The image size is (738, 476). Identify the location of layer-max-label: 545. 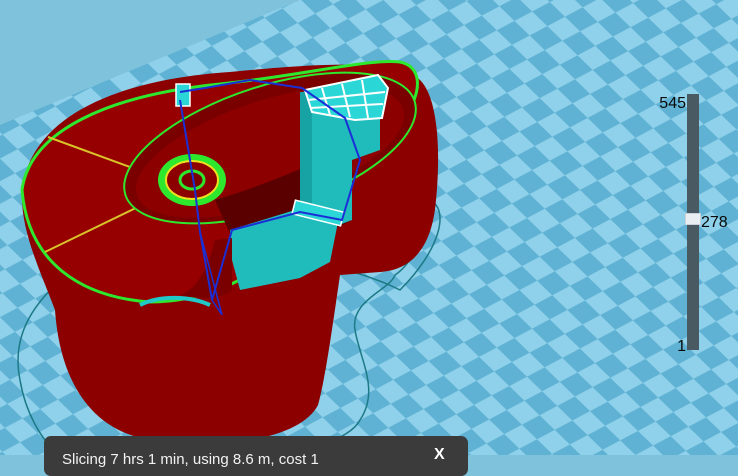
(672, 103).